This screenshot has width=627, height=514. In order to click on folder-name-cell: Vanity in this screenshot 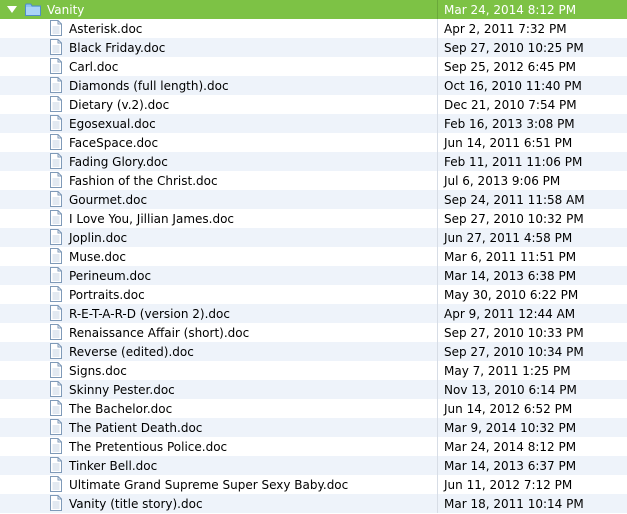, I will do `click(218, 9)`.